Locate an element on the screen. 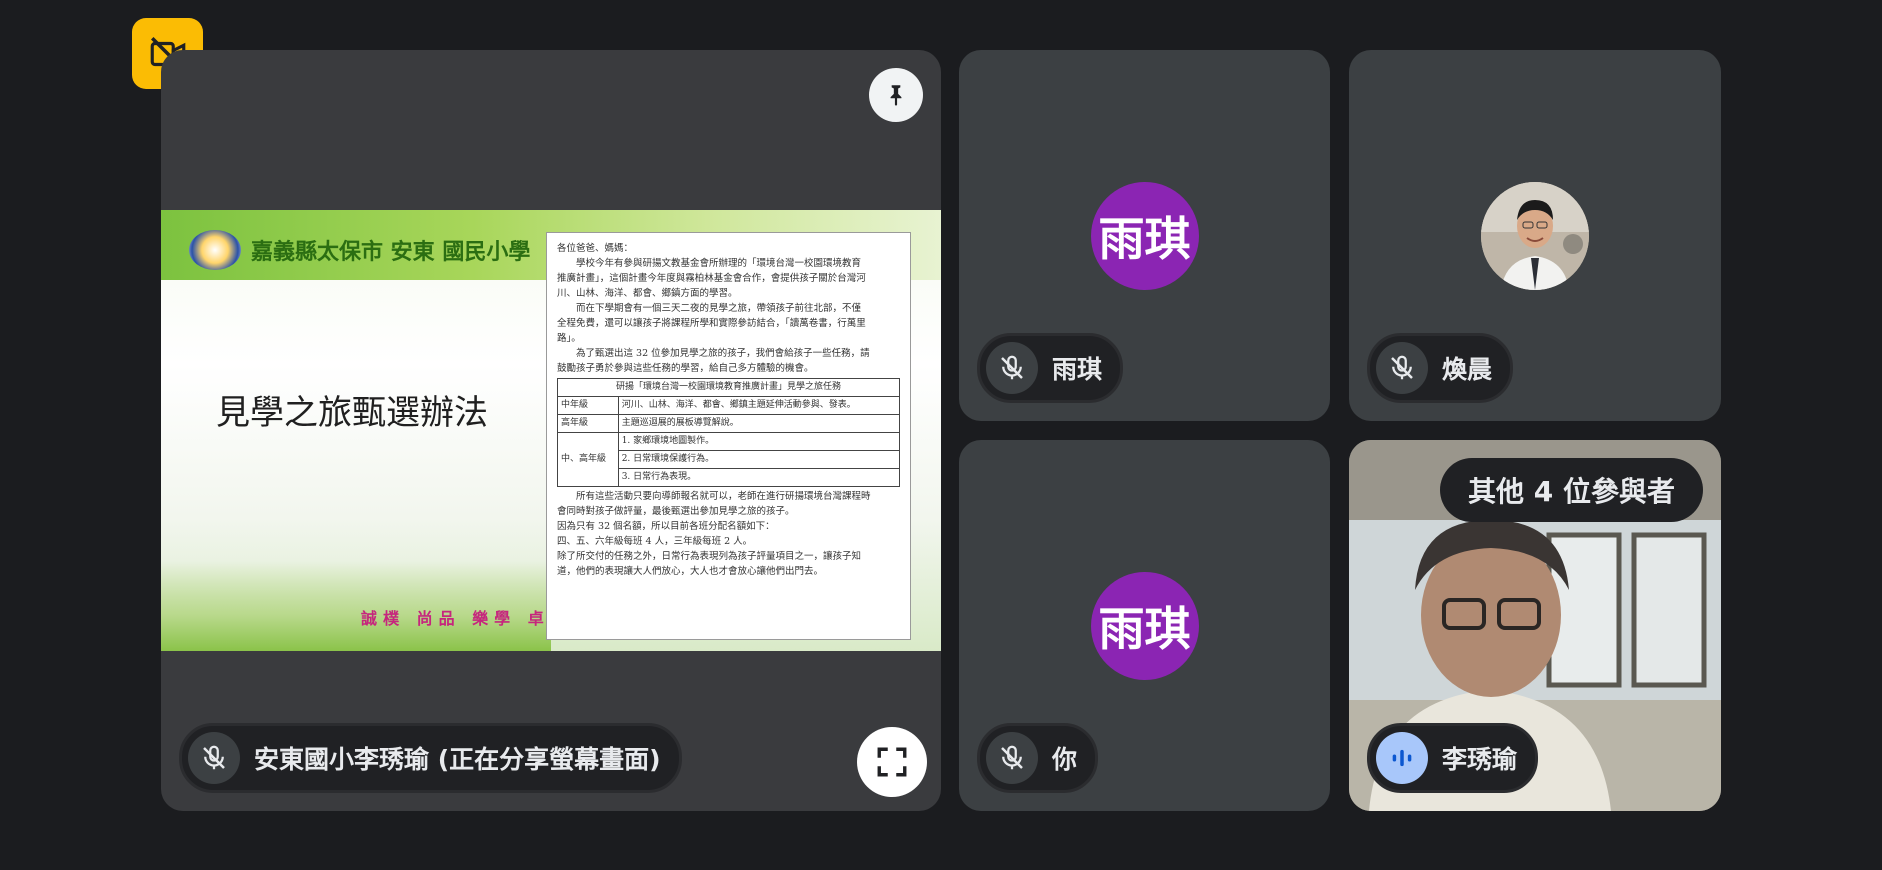 This screenshot has width=1882, height=870. doc-line: 除了所交付的任務之外，日常行為表現列為孩子評量項目之一，讓孩子知 is located at coordinates (709, 556).